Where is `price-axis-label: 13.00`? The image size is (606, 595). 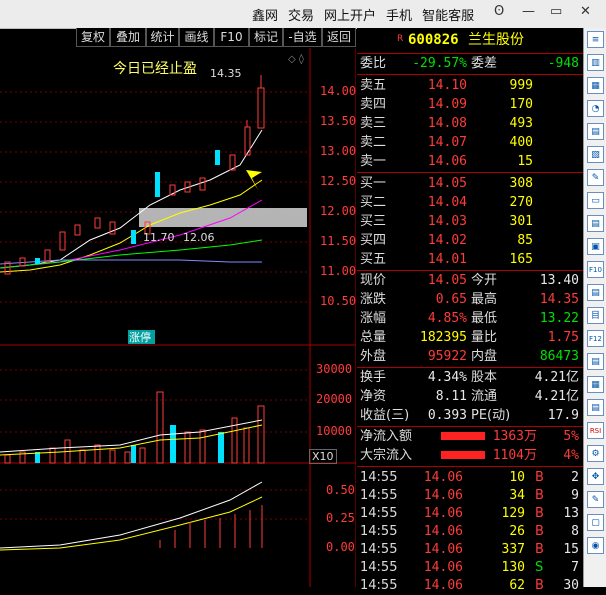 price-axis-label: 13.00 is located at coordinates (338, 151).